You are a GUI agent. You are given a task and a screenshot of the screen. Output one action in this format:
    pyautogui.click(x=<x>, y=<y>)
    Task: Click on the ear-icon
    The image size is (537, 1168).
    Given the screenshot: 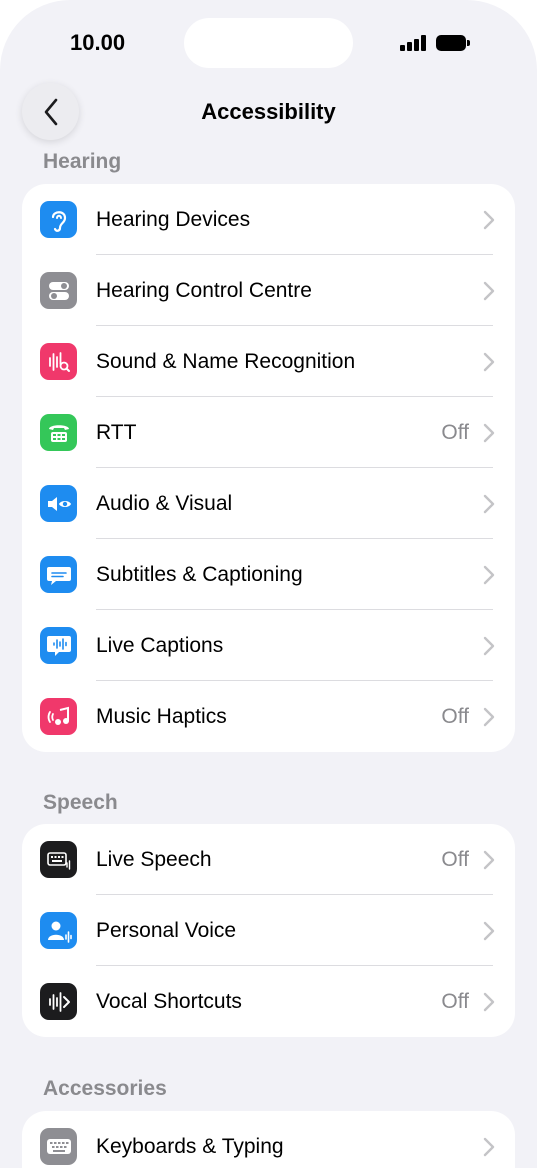 What is the action you would take?
    pyautogui.click(x=58, y=219)
    